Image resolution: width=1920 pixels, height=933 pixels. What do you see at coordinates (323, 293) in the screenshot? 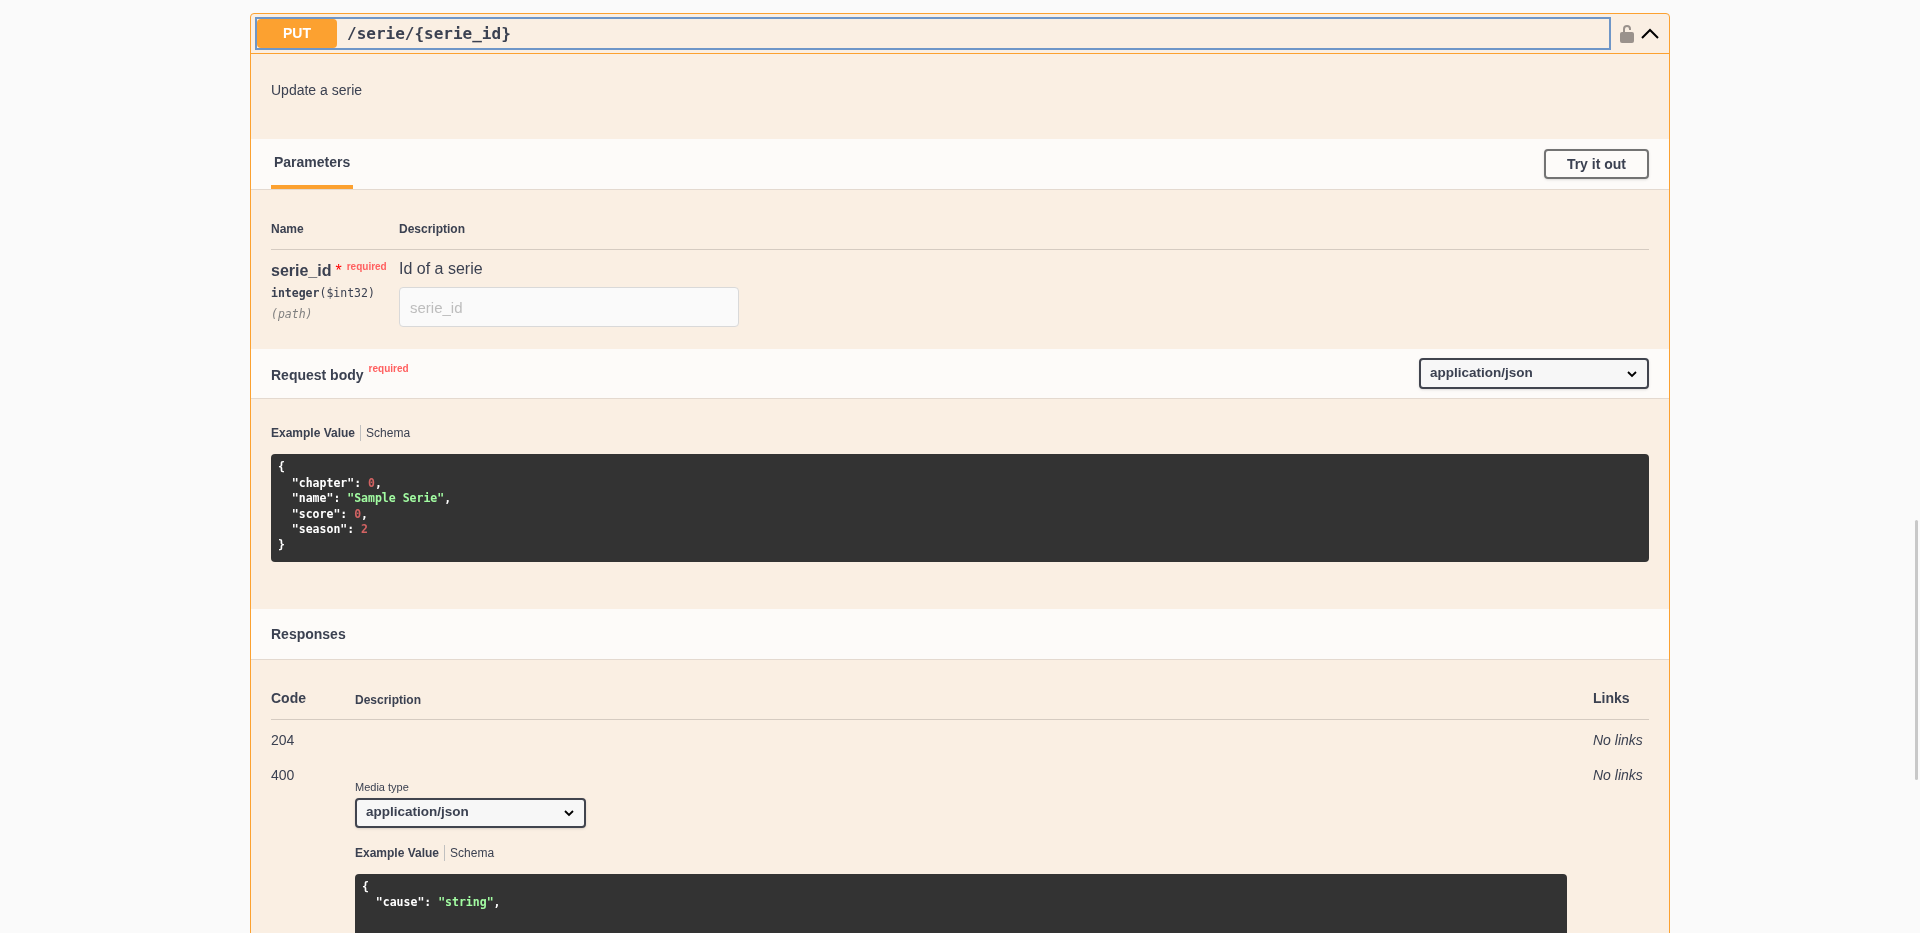
I see `parameter-type: integer($int32)` at bounding box center [323, 293].